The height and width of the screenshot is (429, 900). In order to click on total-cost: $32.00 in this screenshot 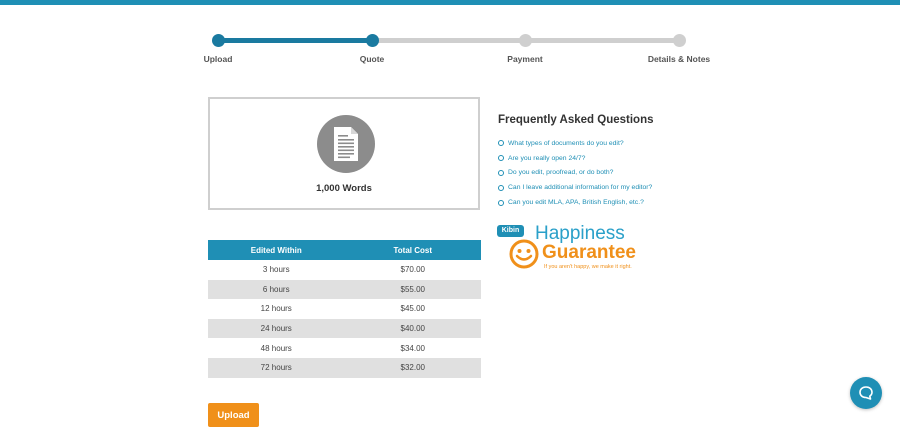, I will do `click(412, 367)`.